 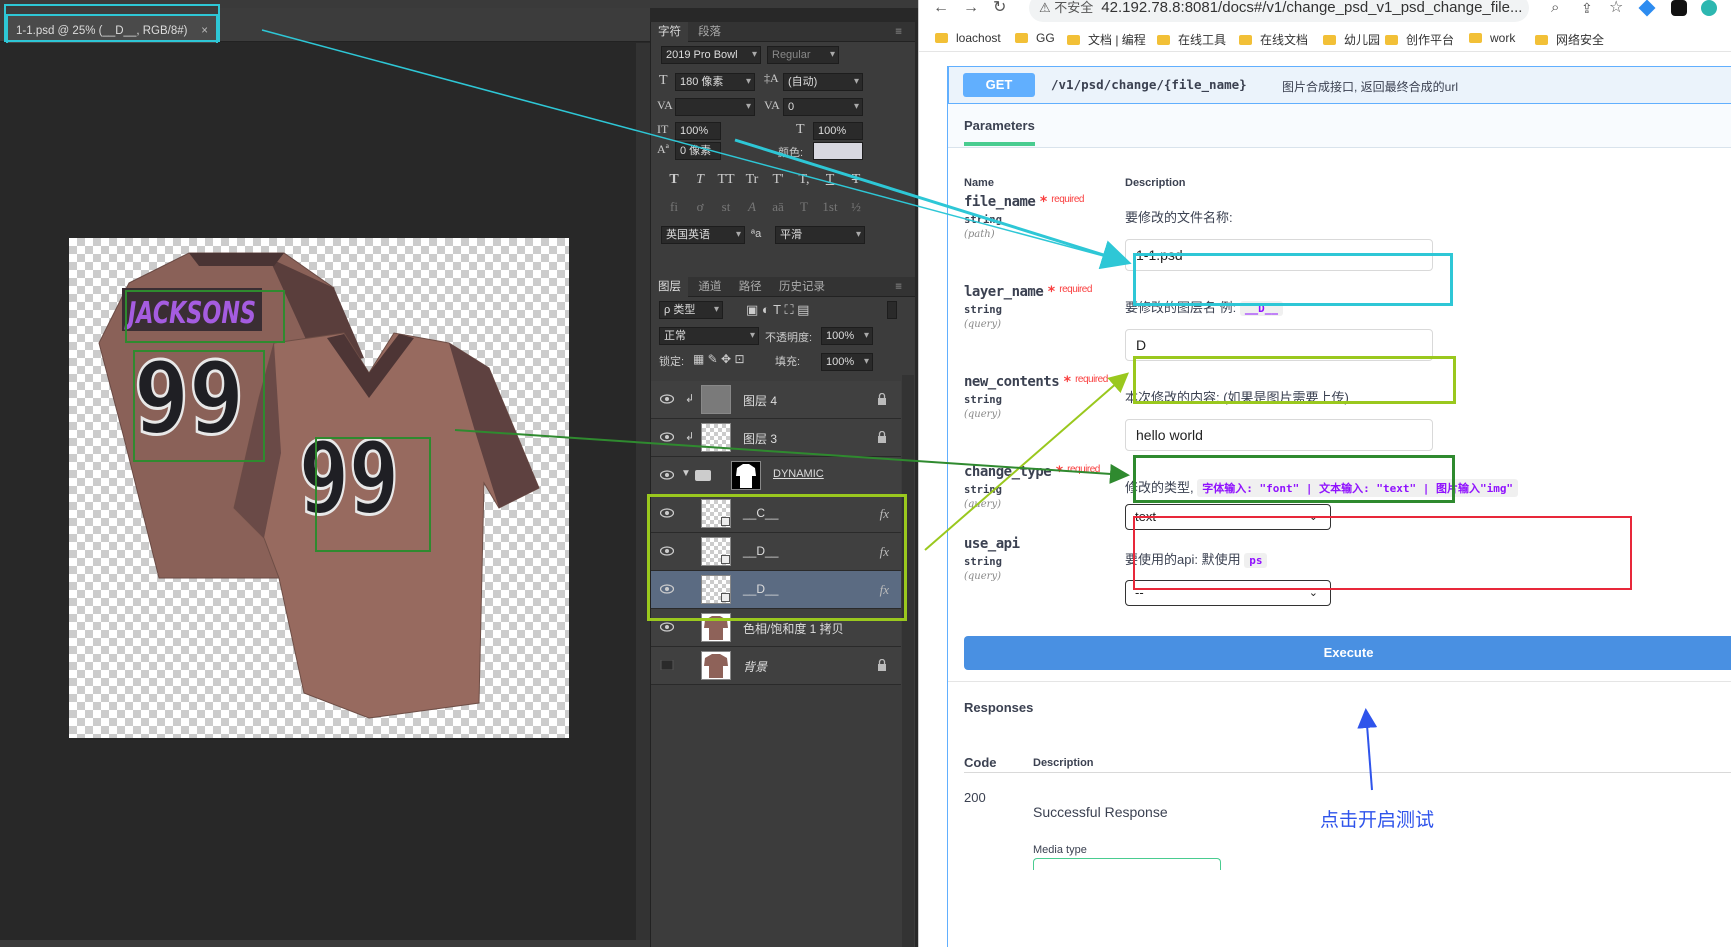 What do you see at coordinates (847, 336) in the screenshot?
I see `opacity-field: 100%` at bounding box center [847, 336].